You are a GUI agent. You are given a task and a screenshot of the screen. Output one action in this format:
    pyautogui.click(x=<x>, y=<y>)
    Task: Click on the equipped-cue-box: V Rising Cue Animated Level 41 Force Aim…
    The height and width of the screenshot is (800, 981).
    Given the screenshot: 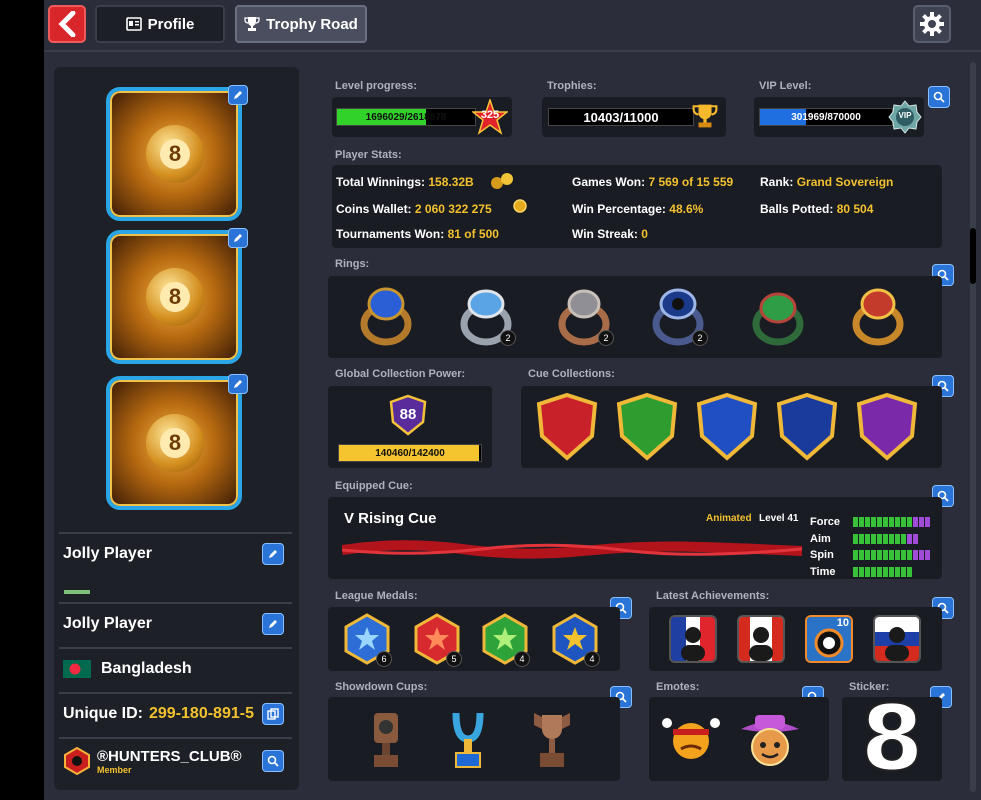 What is the action you would take?
    pyautogui.click(x=635, y=538)
    